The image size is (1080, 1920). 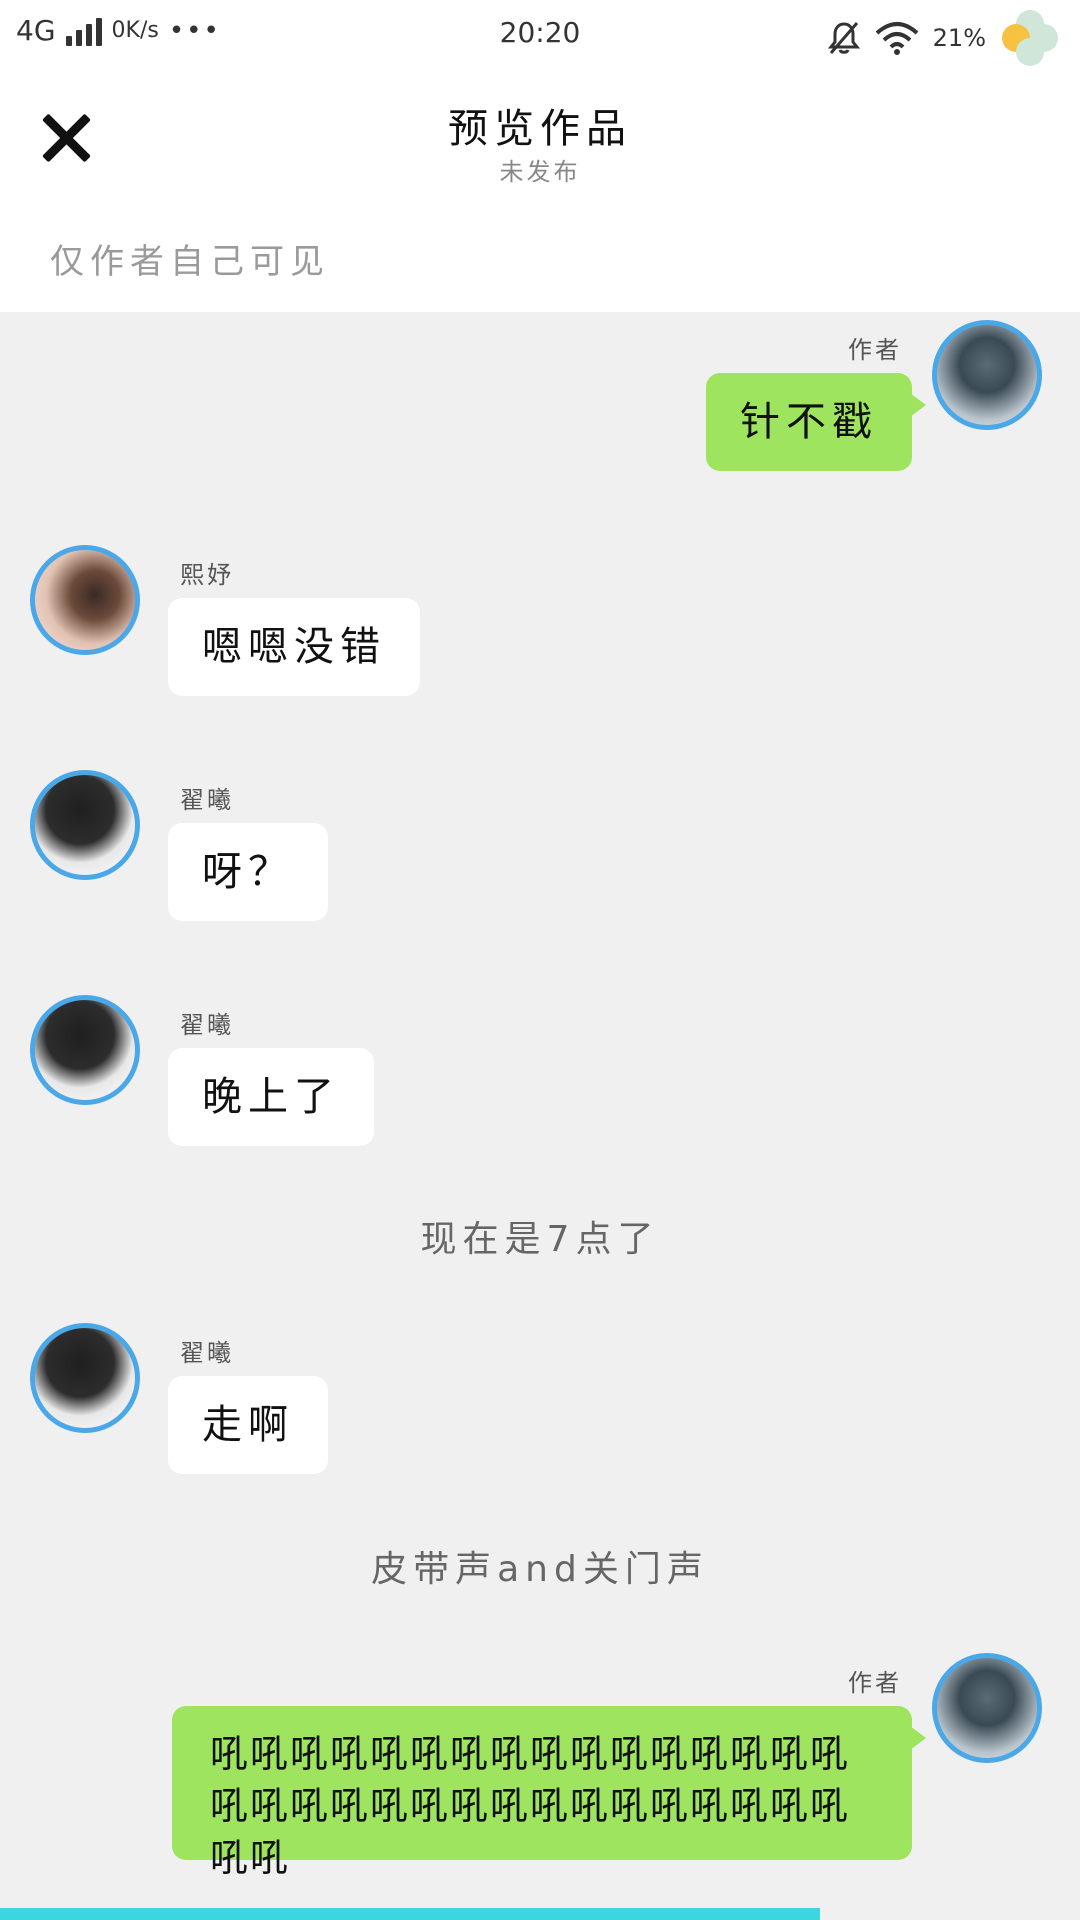 What do you see at coordinates (540, 266) in the screenshot?
I see `visibility-note-bar: 仅作者自己可见` at bounding box center [540, 266].